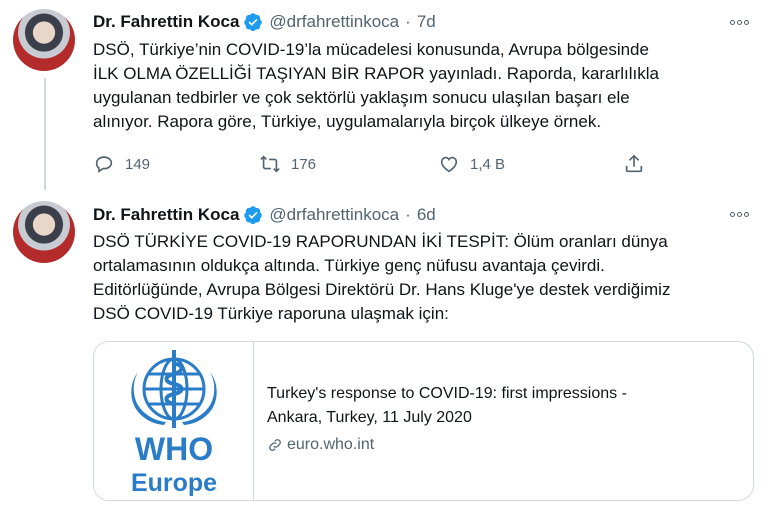 The height and width of the screenshot is (506, 770). Describe the element at coordinates (174, 423) in the screenshot. I see `who-emblem-icon: WHO Europe` at that location.